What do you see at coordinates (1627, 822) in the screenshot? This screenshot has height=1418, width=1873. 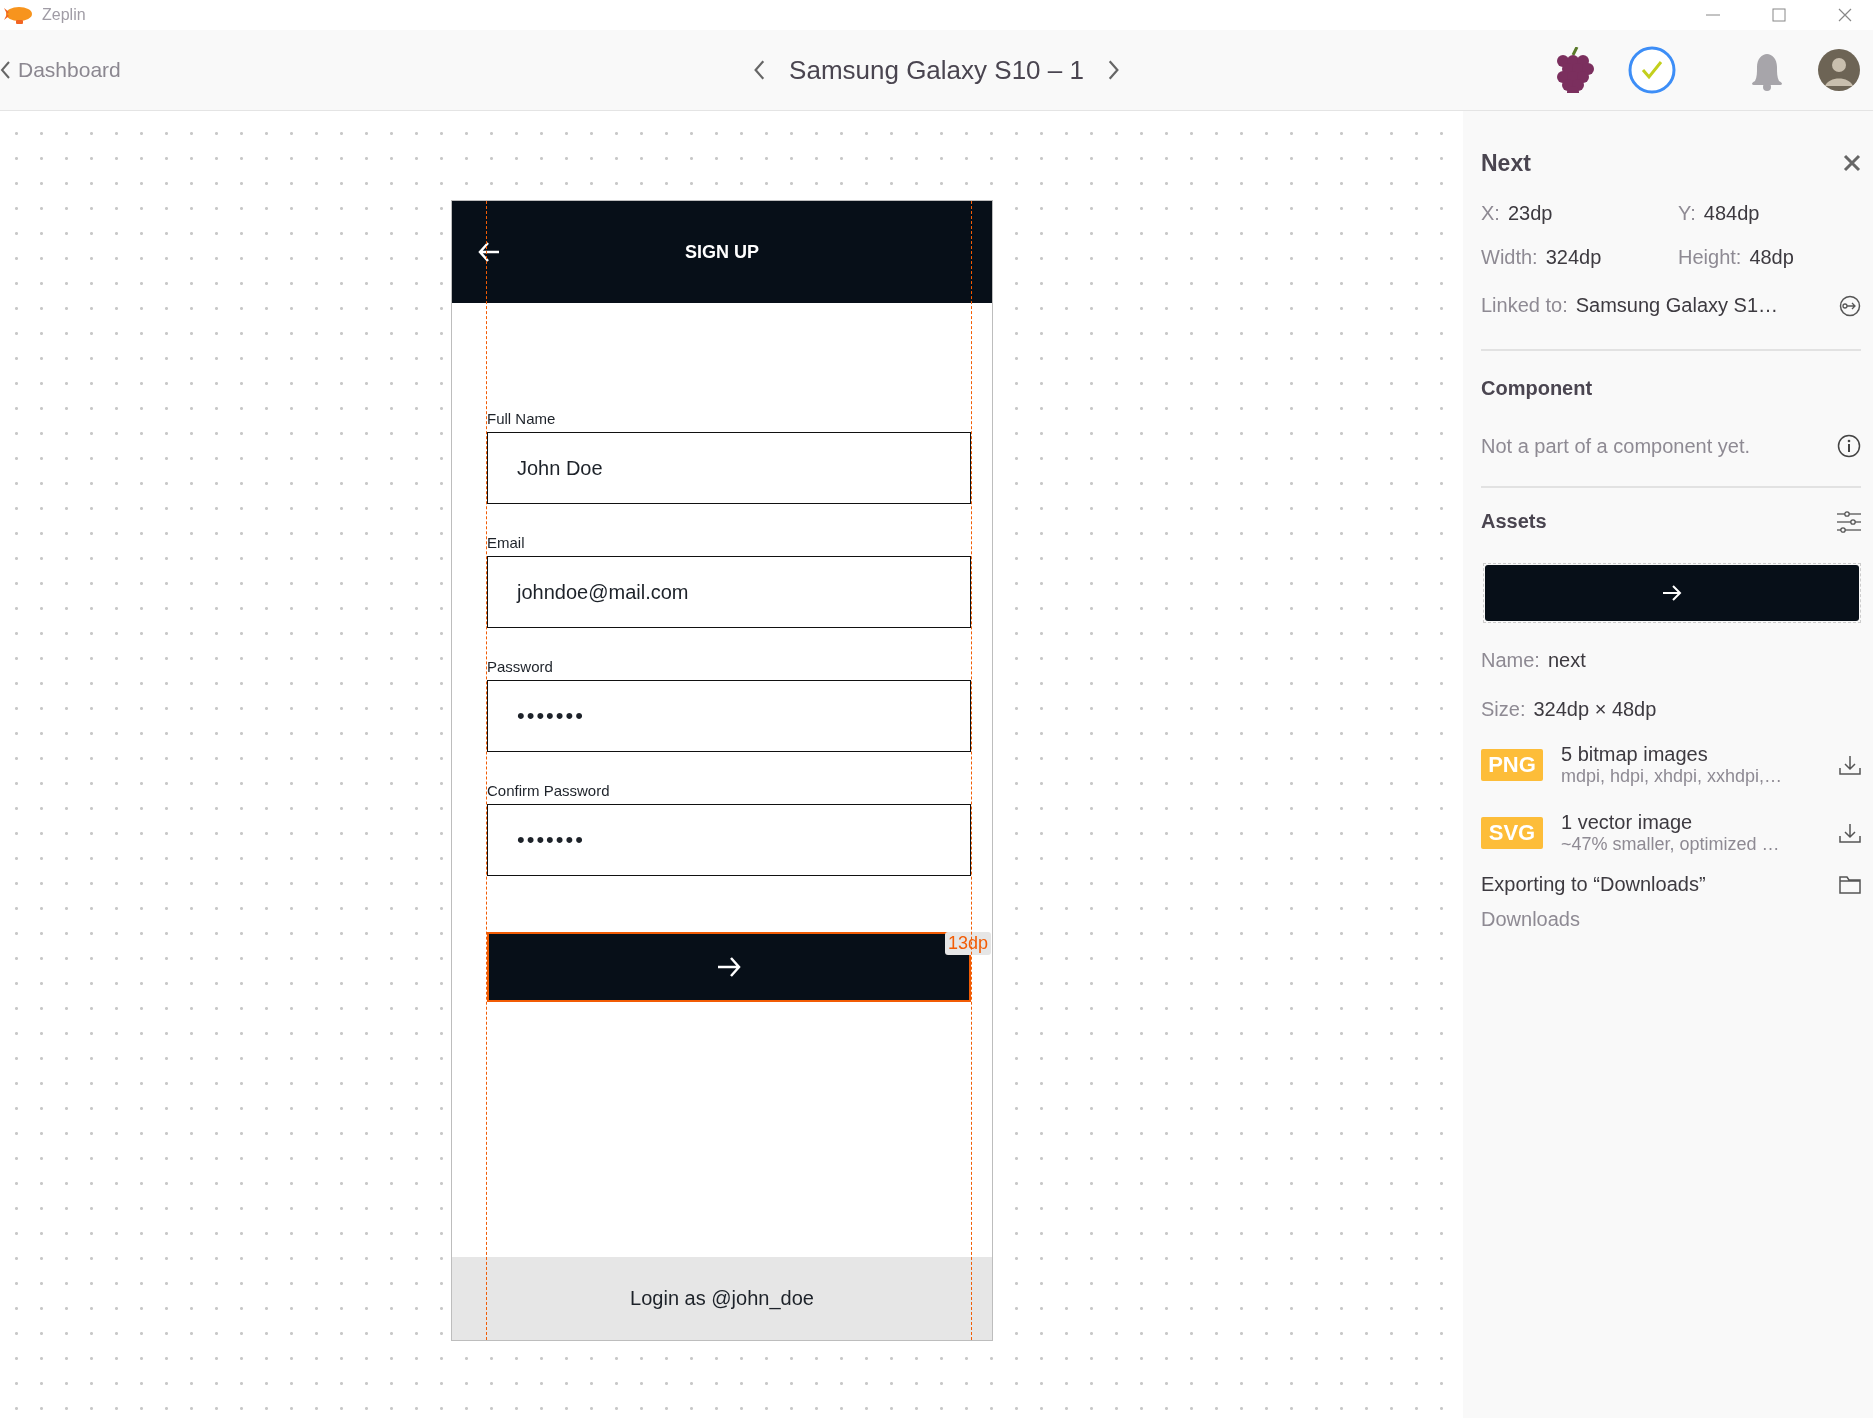 I see `format-title: 1 vector image` at bounding box center [1627, 822].